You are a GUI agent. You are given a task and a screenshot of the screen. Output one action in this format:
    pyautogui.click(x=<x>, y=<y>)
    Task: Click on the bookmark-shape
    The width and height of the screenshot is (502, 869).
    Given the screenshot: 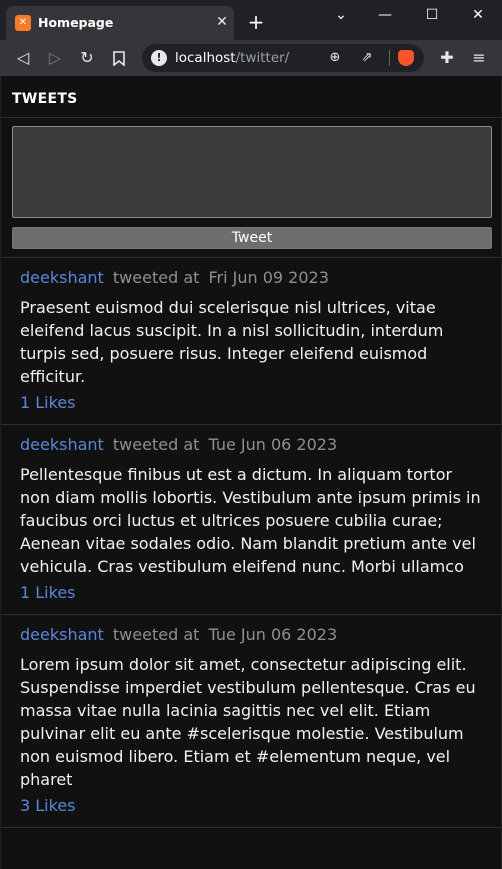 What is the action you would take?
    pyautogui.click(x=119, y=59)
    